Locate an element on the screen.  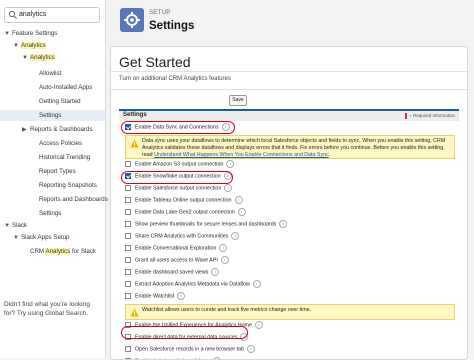
setting-row: Enable dashboard saved views i is located at coordinates (172, 272).